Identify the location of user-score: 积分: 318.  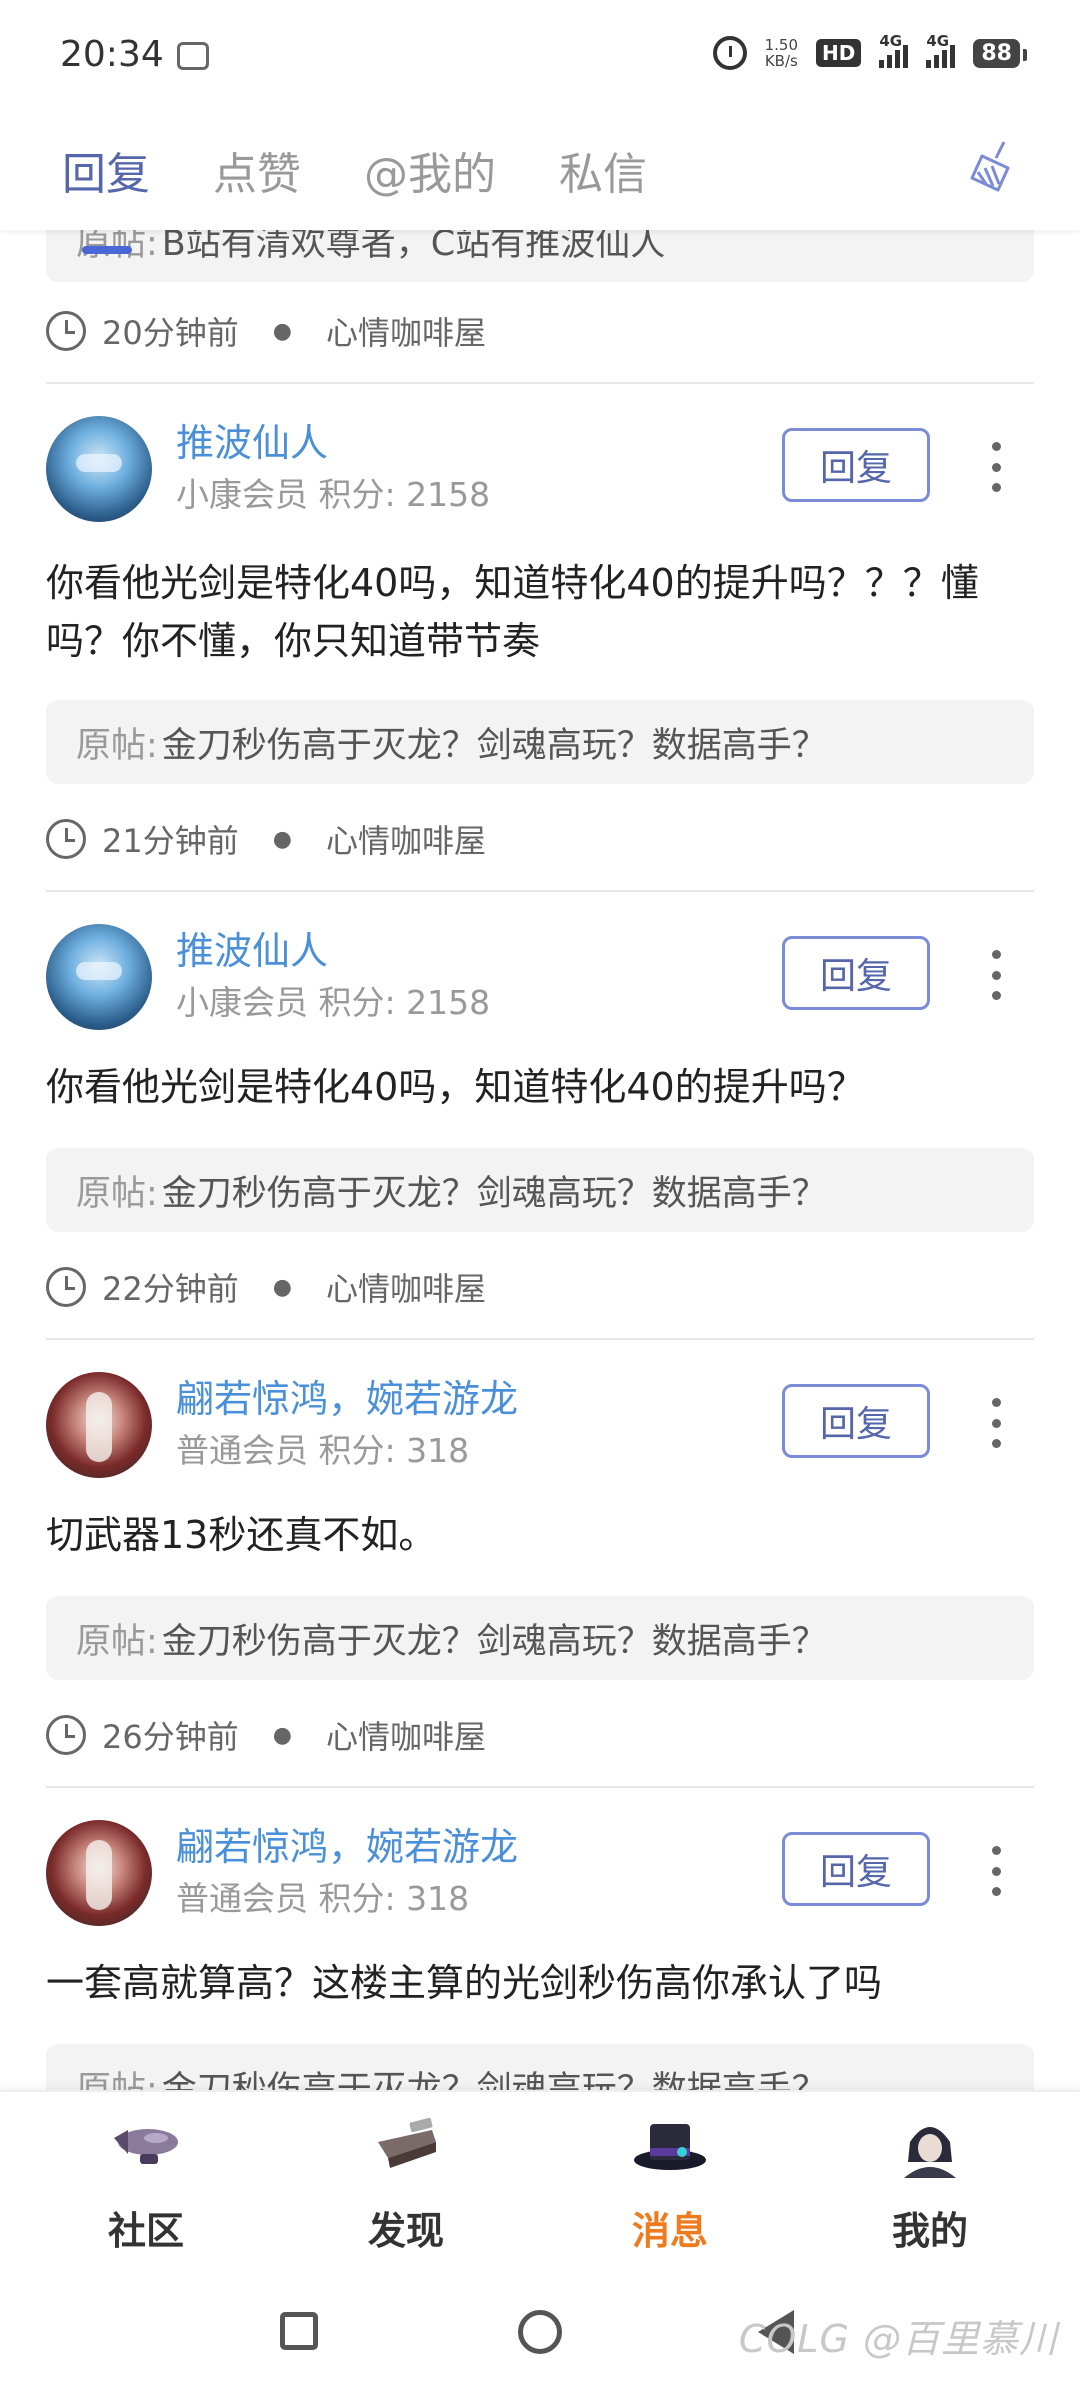
(394, 1898).